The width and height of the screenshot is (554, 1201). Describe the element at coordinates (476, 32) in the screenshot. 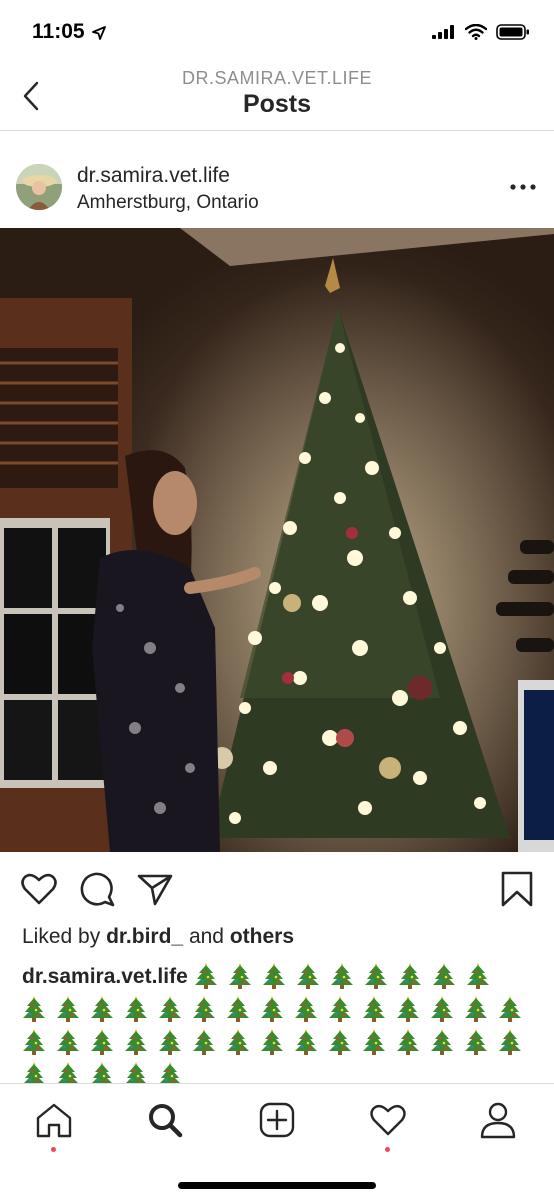

I see `wifi-icon` at that location.